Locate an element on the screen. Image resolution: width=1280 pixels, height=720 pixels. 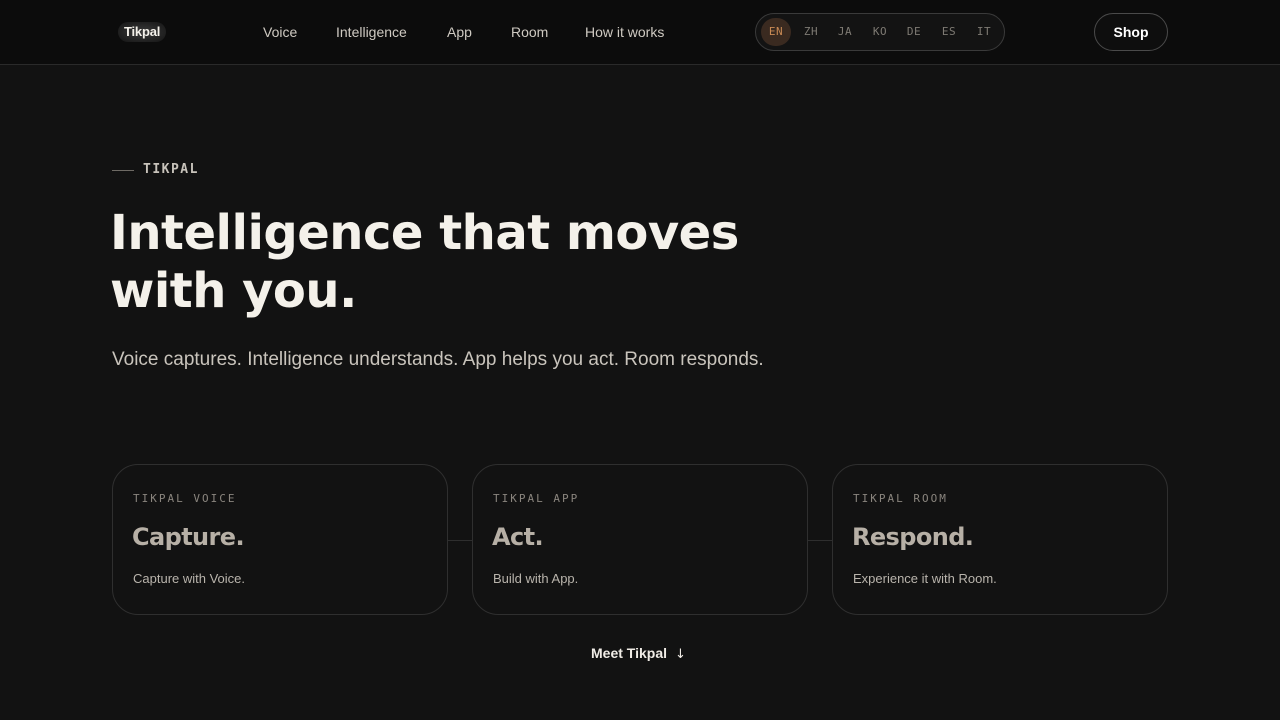
language-option-de: DE is located at coordinates (914, 32).